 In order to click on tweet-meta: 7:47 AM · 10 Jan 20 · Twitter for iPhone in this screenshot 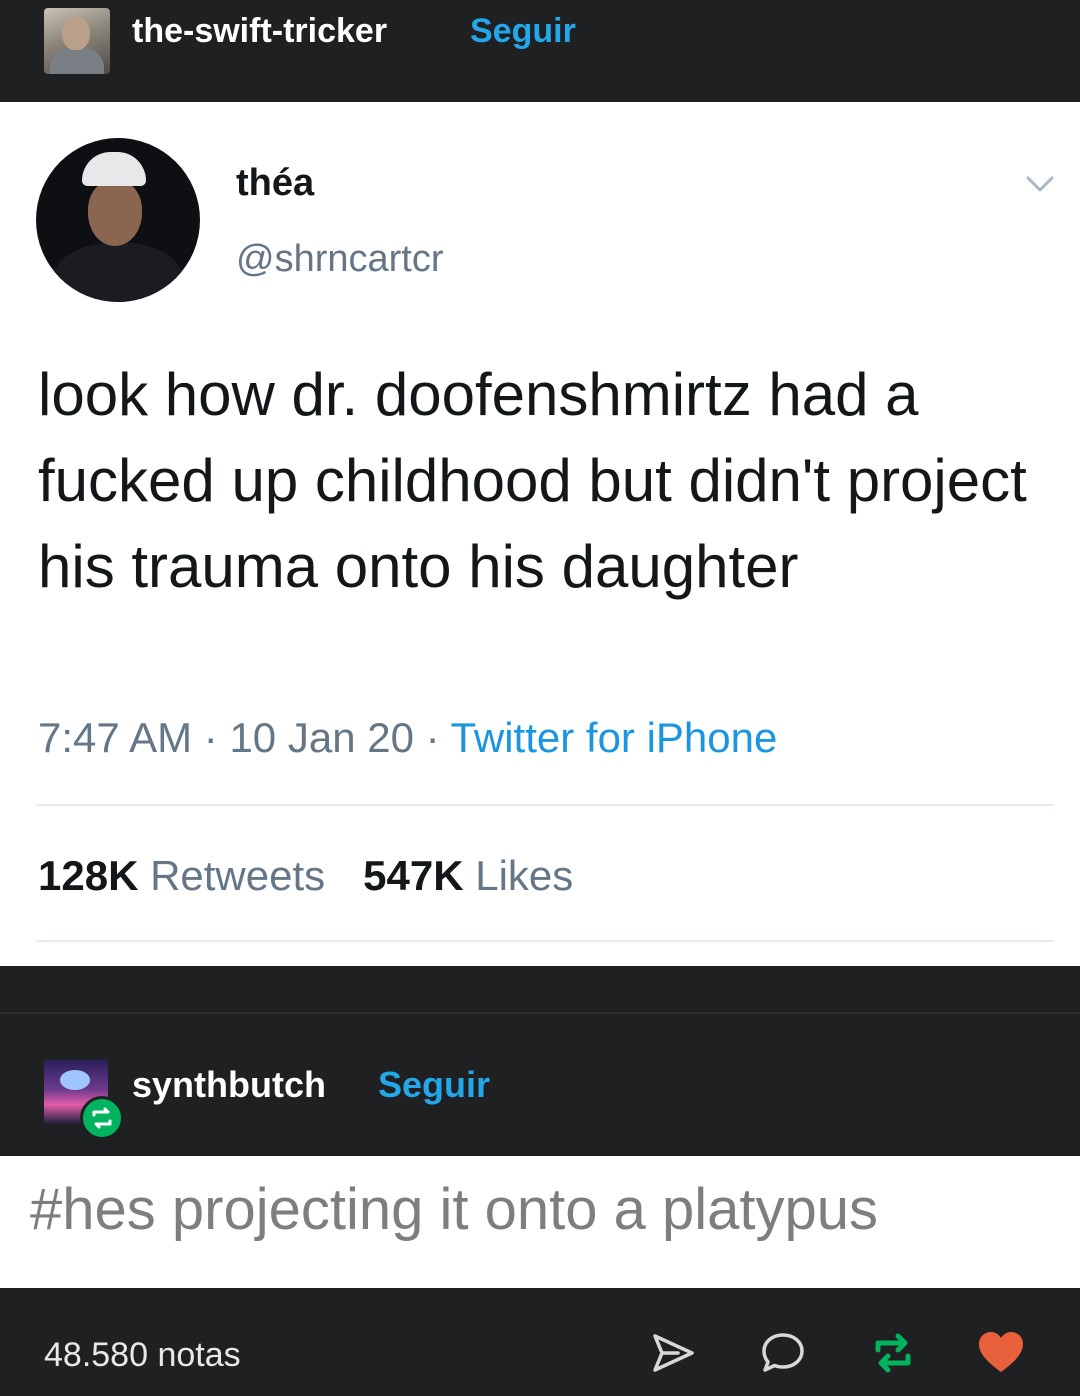, I will do `click(407, 738)`.